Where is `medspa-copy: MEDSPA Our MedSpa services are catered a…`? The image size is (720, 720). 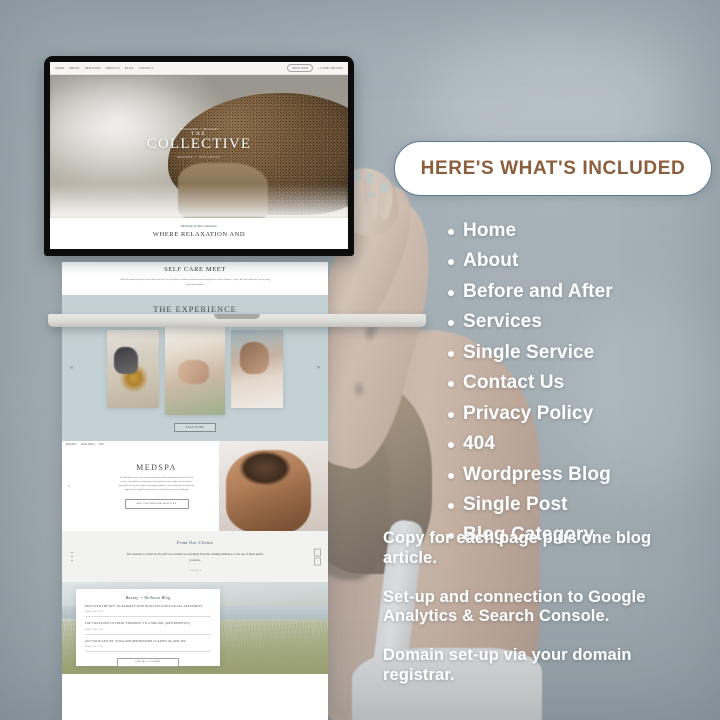 medspa-copy: MEDSPA Our MedSpa services are catered a… is located at coordinates (140, 486).